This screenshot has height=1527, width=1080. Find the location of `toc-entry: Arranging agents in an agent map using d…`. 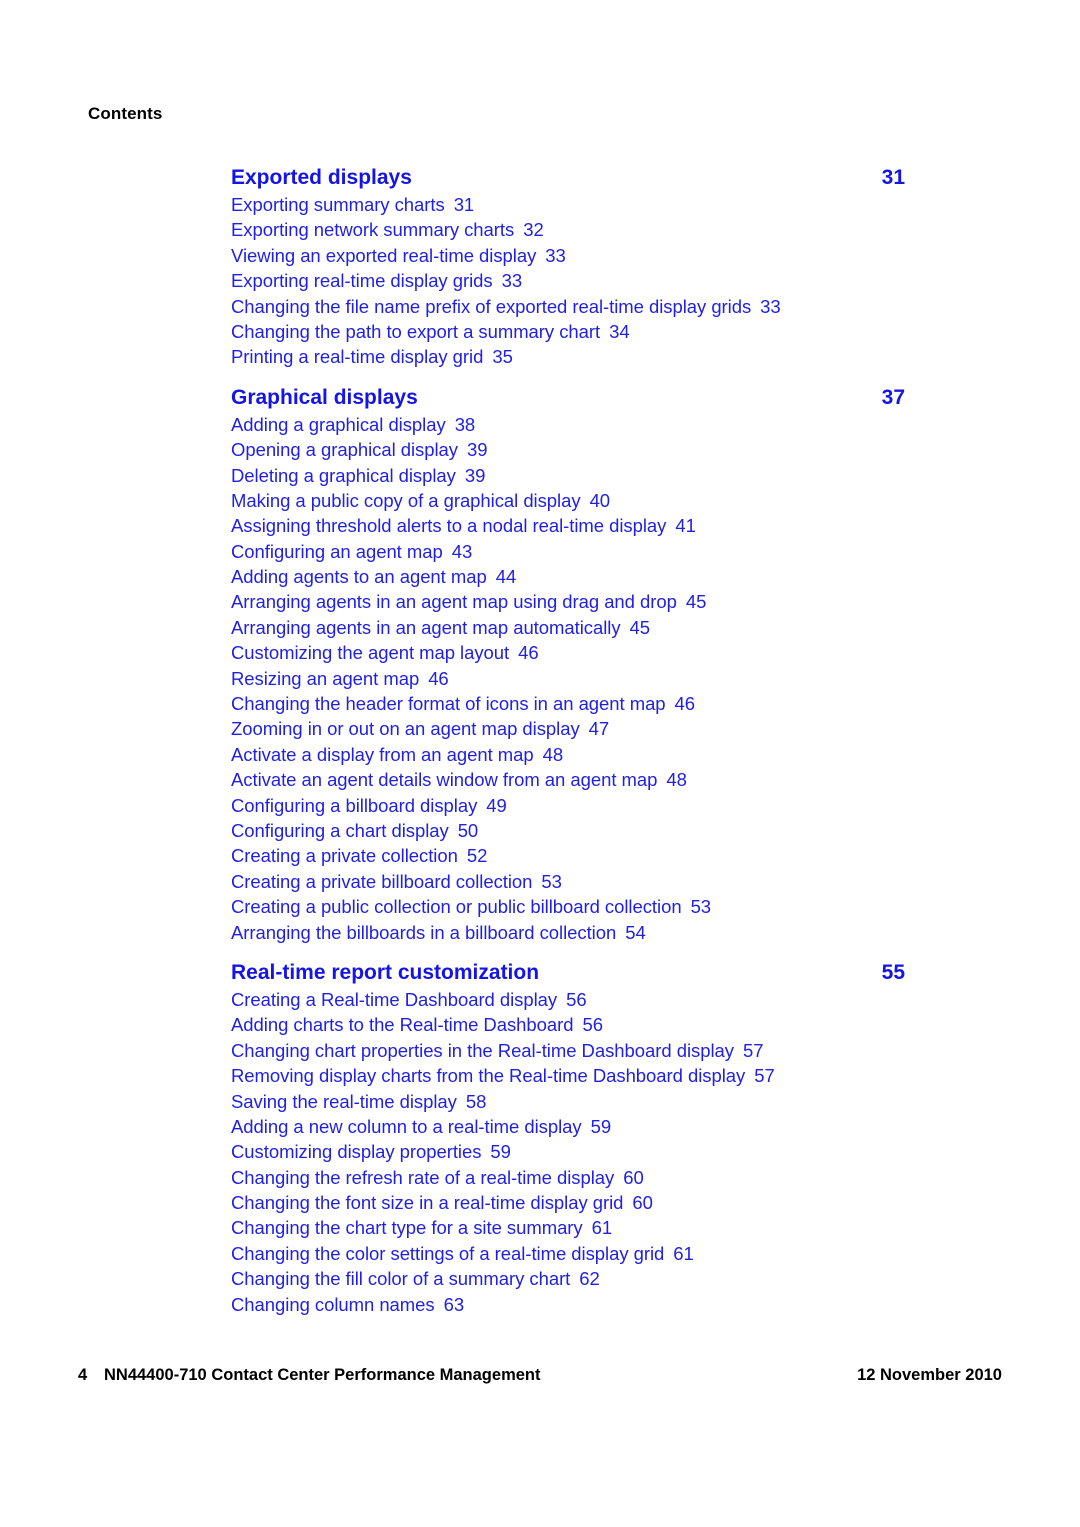

toc-entry: Arranging agents in an agent map using d… is located at coordinates (569, 601).